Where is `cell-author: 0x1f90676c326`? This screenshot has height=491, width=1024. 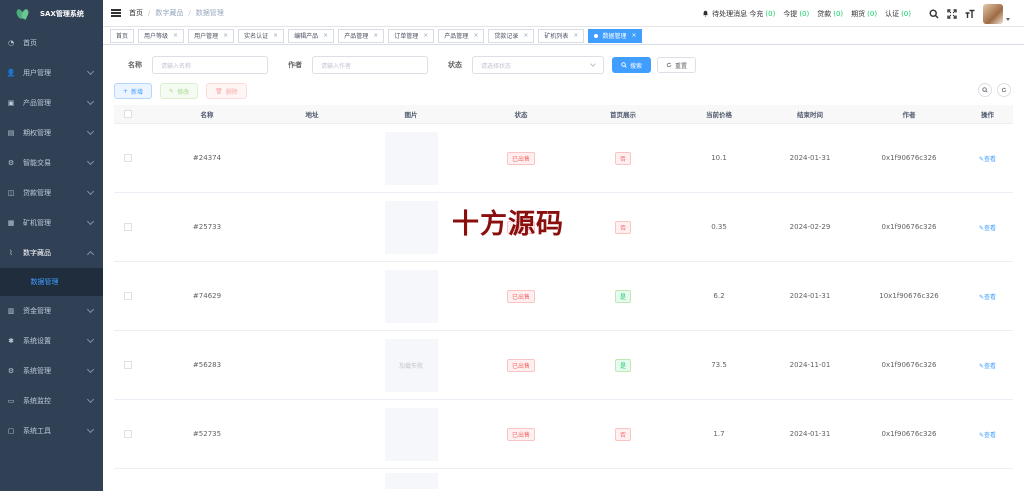 cell-author: 0x1f90676c326 is located at coordinates (909, 434).